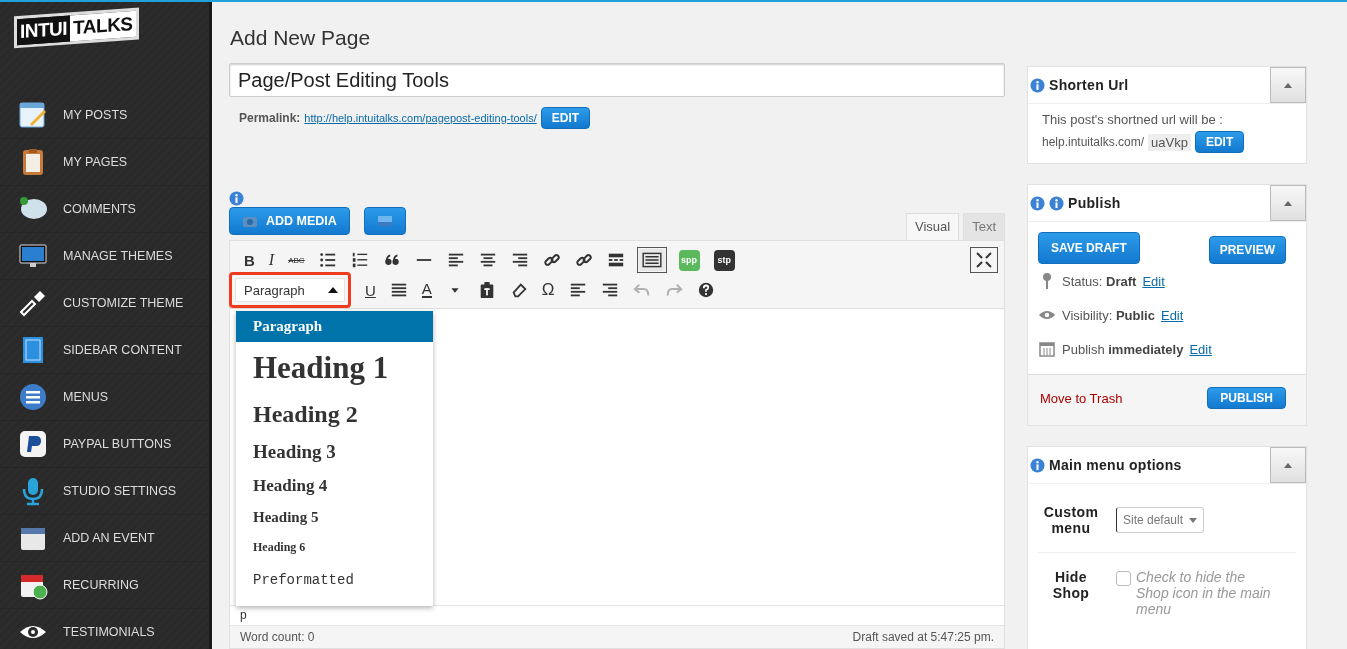 This screenshot has height=649, width=1347. Describe the element at coordinates (289, 221) in the screenshot. I see `add-media-button: ADD MEDIA` at that location.